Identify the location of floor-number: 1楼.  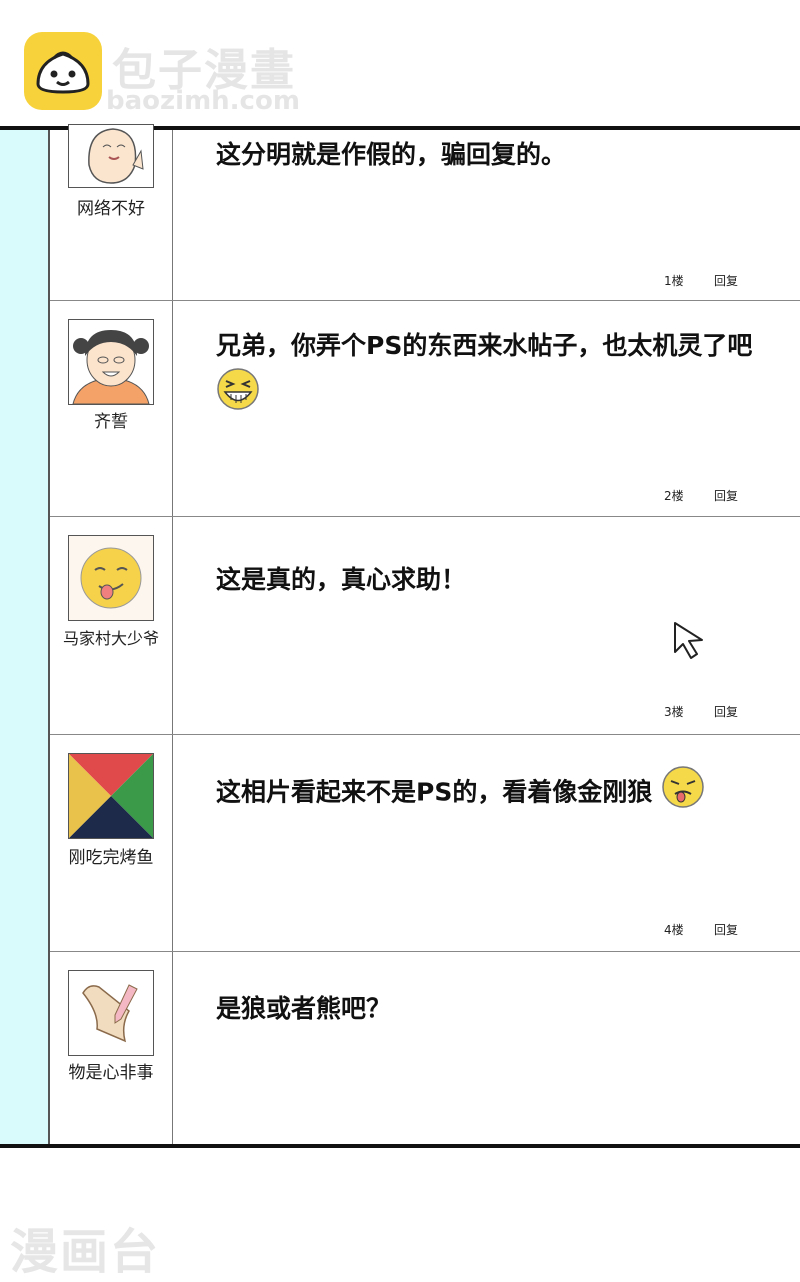
(674, 281).